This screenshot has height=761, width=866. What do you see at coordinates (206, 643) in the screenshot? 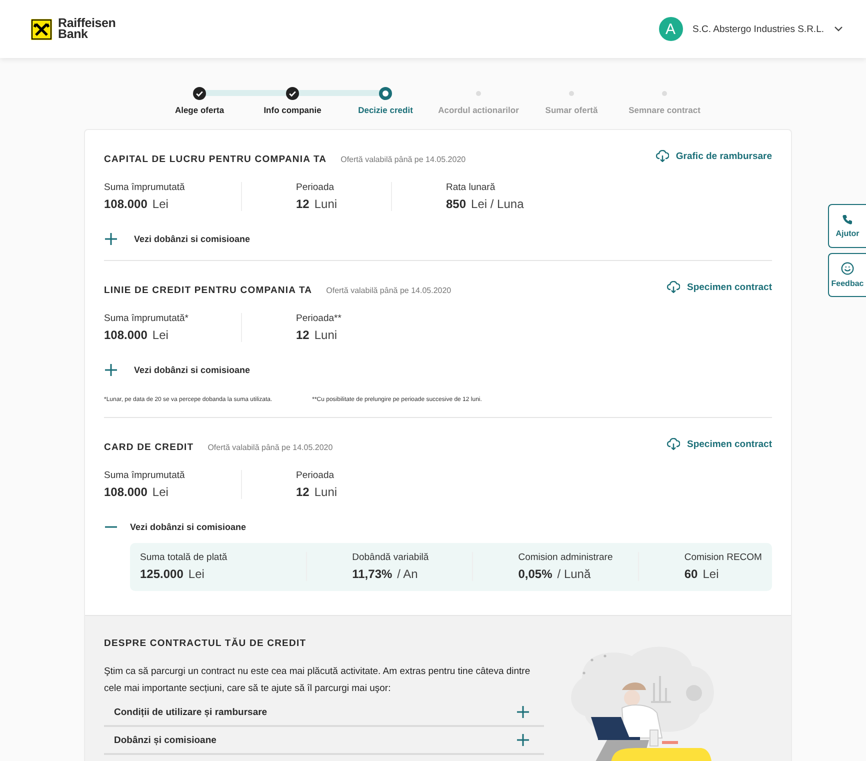
I see `section-title: DESPRE CONTRACTUL TĂU DE CREDIT` at bounding box center [206, 643].